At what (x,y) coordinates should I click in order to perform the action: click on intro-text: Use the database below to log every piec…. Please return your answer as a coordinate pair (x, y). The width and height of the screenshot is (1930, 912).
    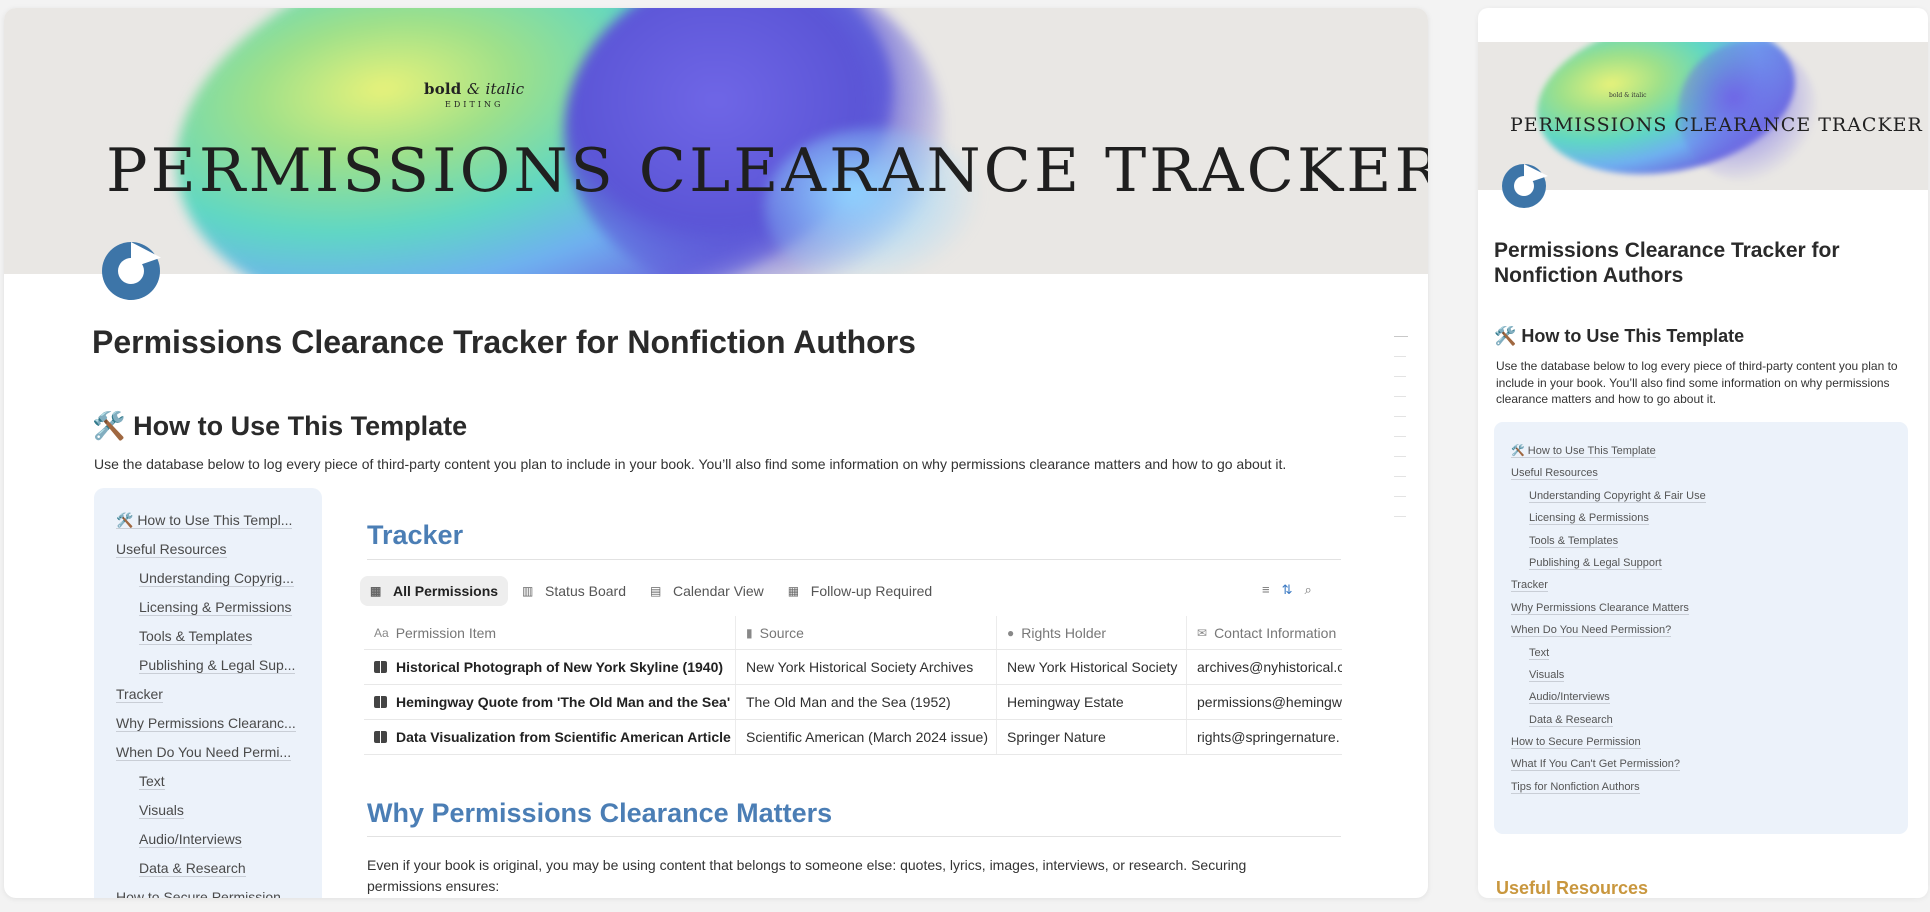
    Looking at the image, I should click on (690, 464).